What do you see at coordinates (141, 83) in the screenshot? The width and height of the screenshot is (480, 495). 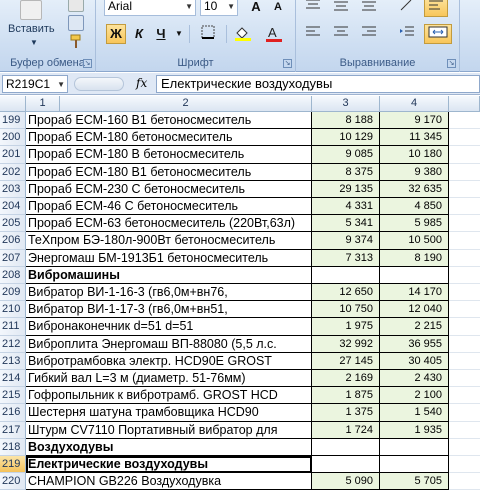 I see `insert-function-icon: fx` at bounding box center [141, 83].